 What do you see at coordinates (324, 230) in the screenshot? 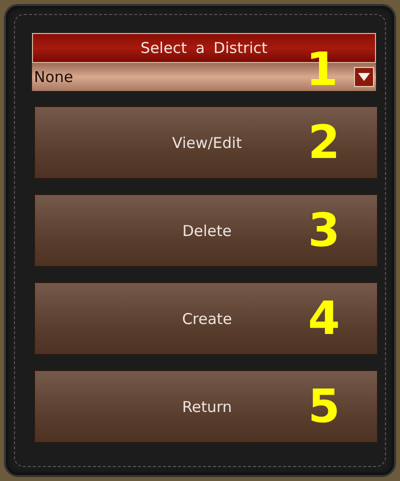
I see `callout-number: 3` at bounding box center [324, 230].